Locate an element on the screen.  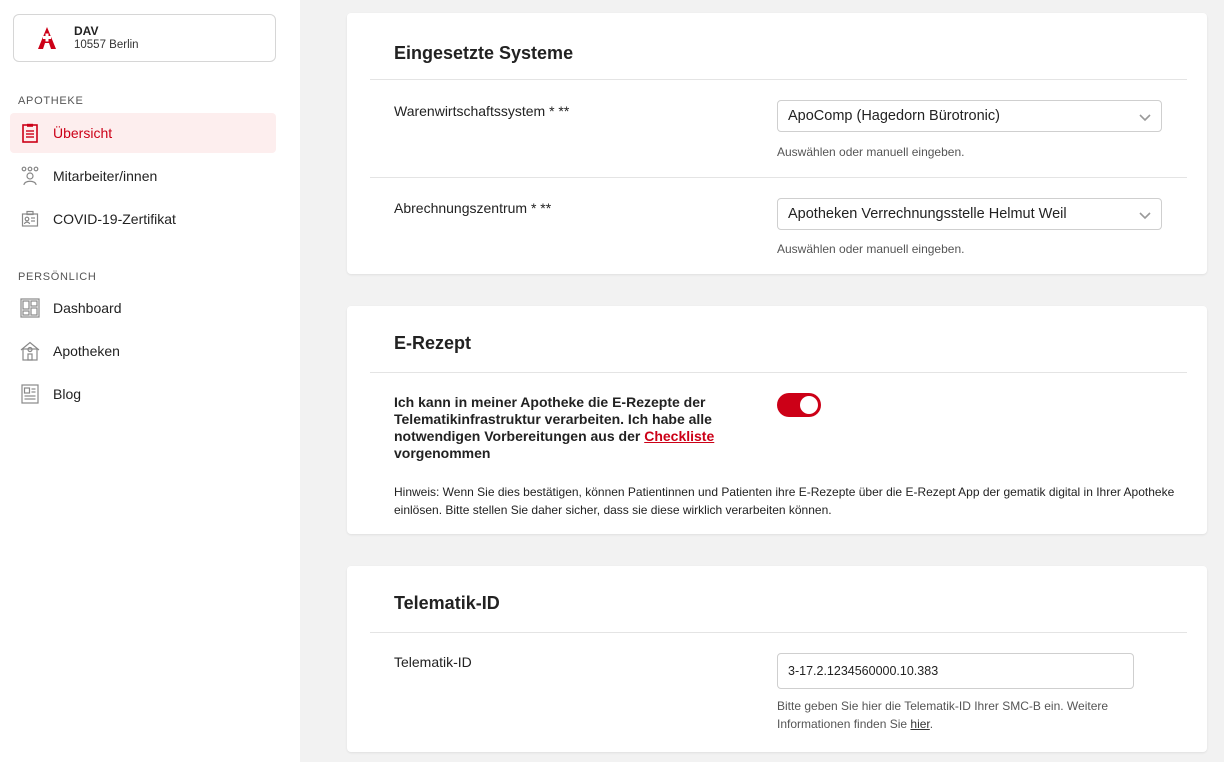
warenwirtschaftssystem-label: Warenwirtschaftssystem * ** is located at coordinates (482, 111).